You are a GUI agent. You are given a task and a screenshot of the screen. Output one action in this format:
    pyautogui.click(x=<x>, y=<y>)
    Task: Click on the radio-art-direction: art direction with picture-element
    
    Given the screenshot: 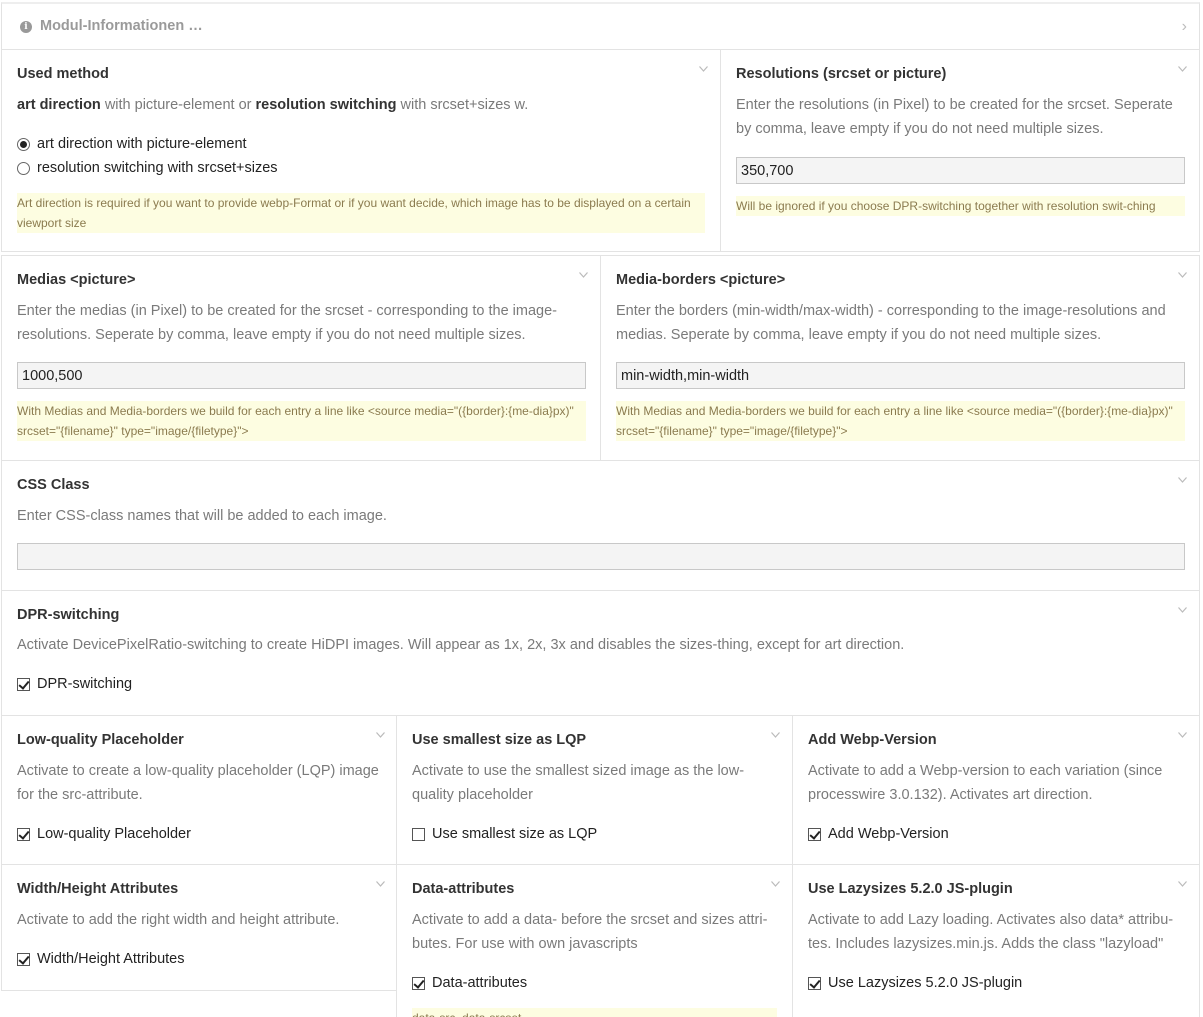 What is the action you would take?
    pyautogui.click(x=132, y=144)
    